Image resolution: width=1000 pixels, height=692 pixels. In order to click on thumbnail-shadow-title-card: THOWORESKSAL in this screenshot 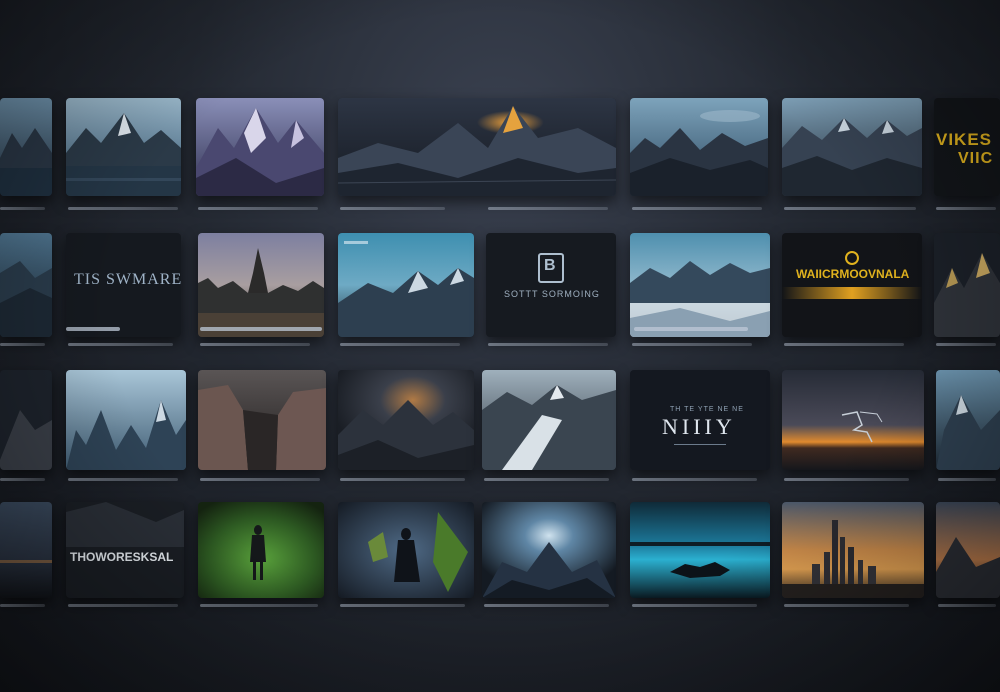, I will do `click(125, 550)`.